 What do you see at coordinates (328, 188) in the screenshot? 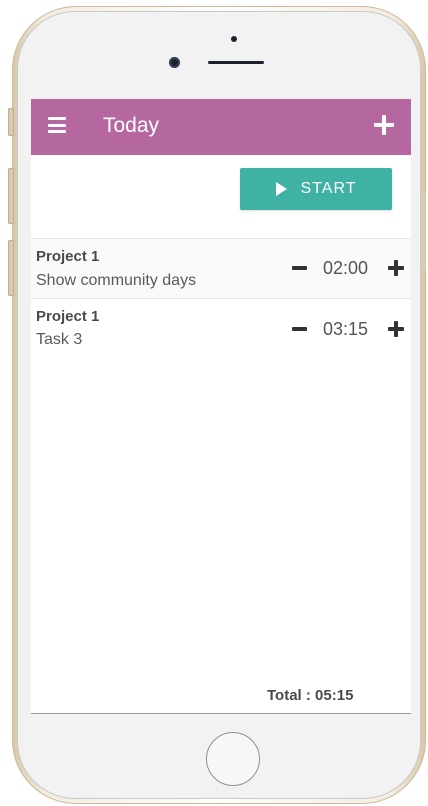
I see `start-label: START` at bounding box center [328, 188].